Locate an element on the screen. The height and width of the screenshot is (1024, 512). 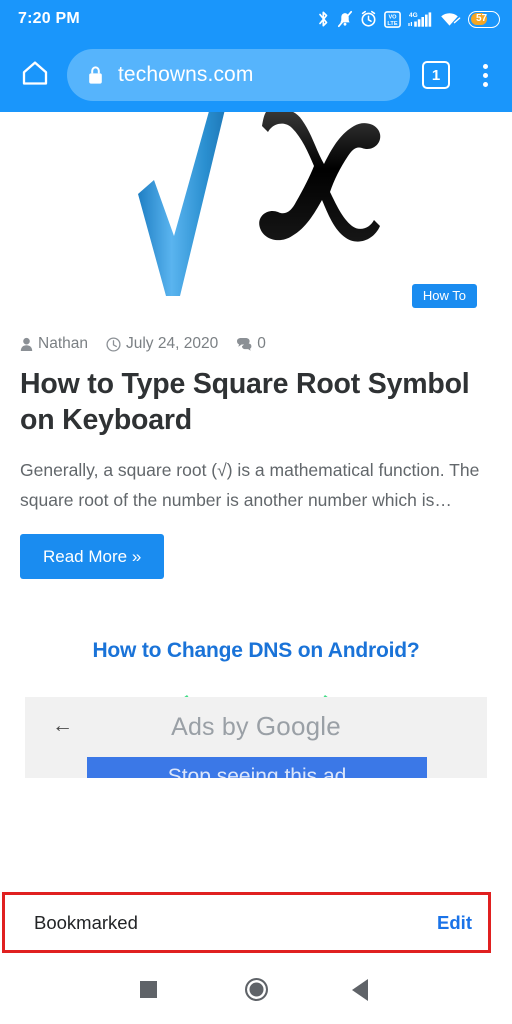
next-article-heading: How to Change DNS on Android? is located at coordinates (256, 651).